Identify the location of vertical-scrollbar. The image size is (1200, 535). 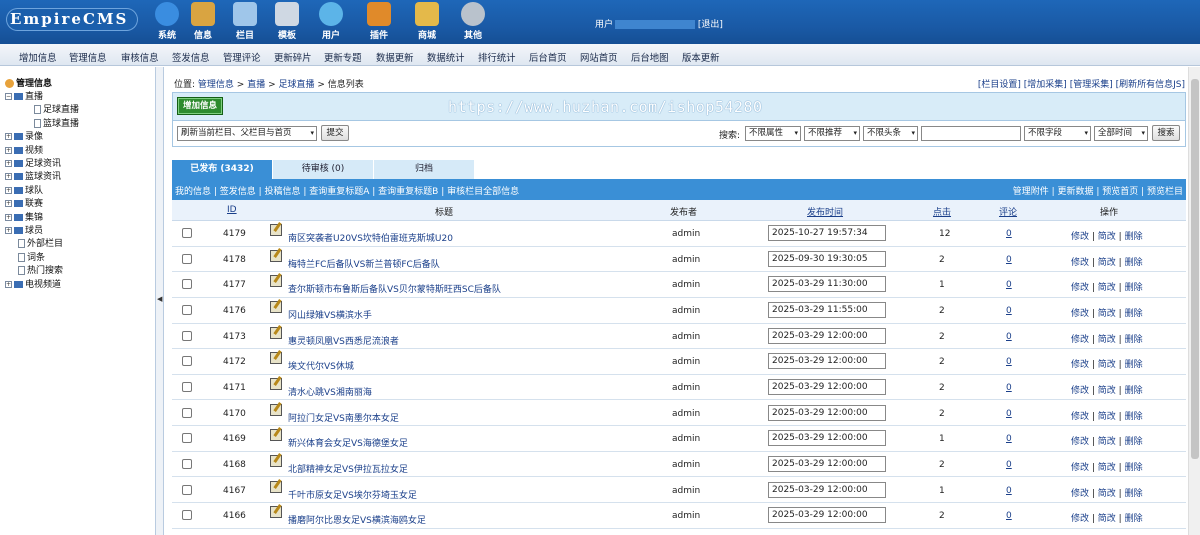
(1194, 301).